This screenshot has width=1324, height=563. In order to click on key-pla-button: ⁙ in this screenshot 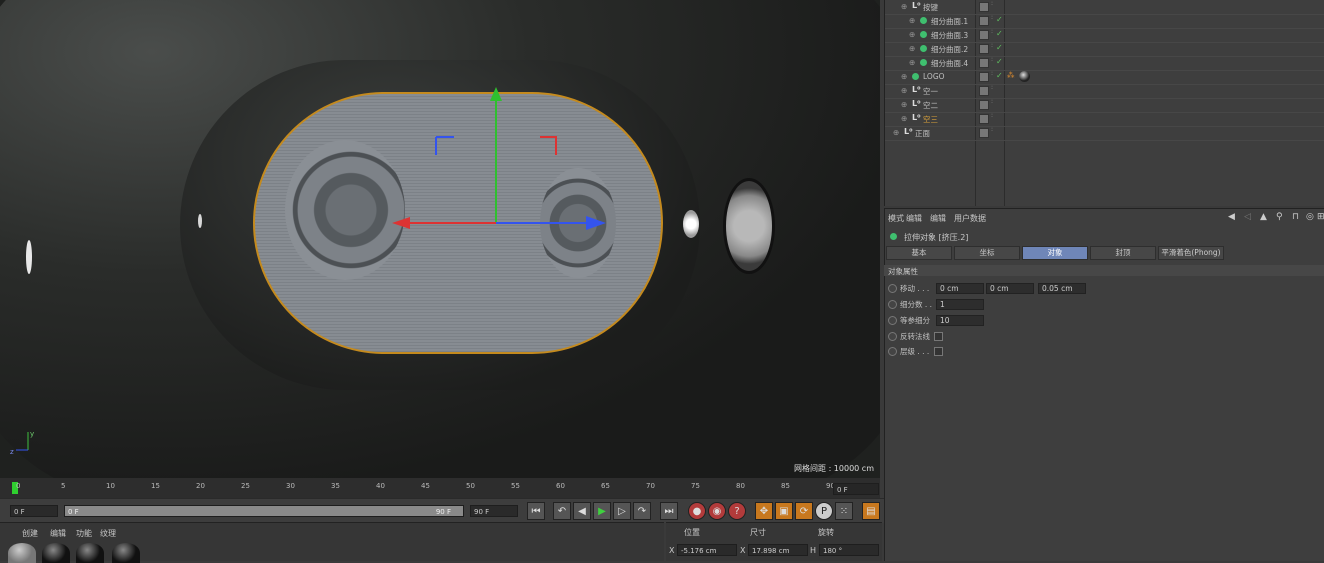, I will do `click(844, 511)`.